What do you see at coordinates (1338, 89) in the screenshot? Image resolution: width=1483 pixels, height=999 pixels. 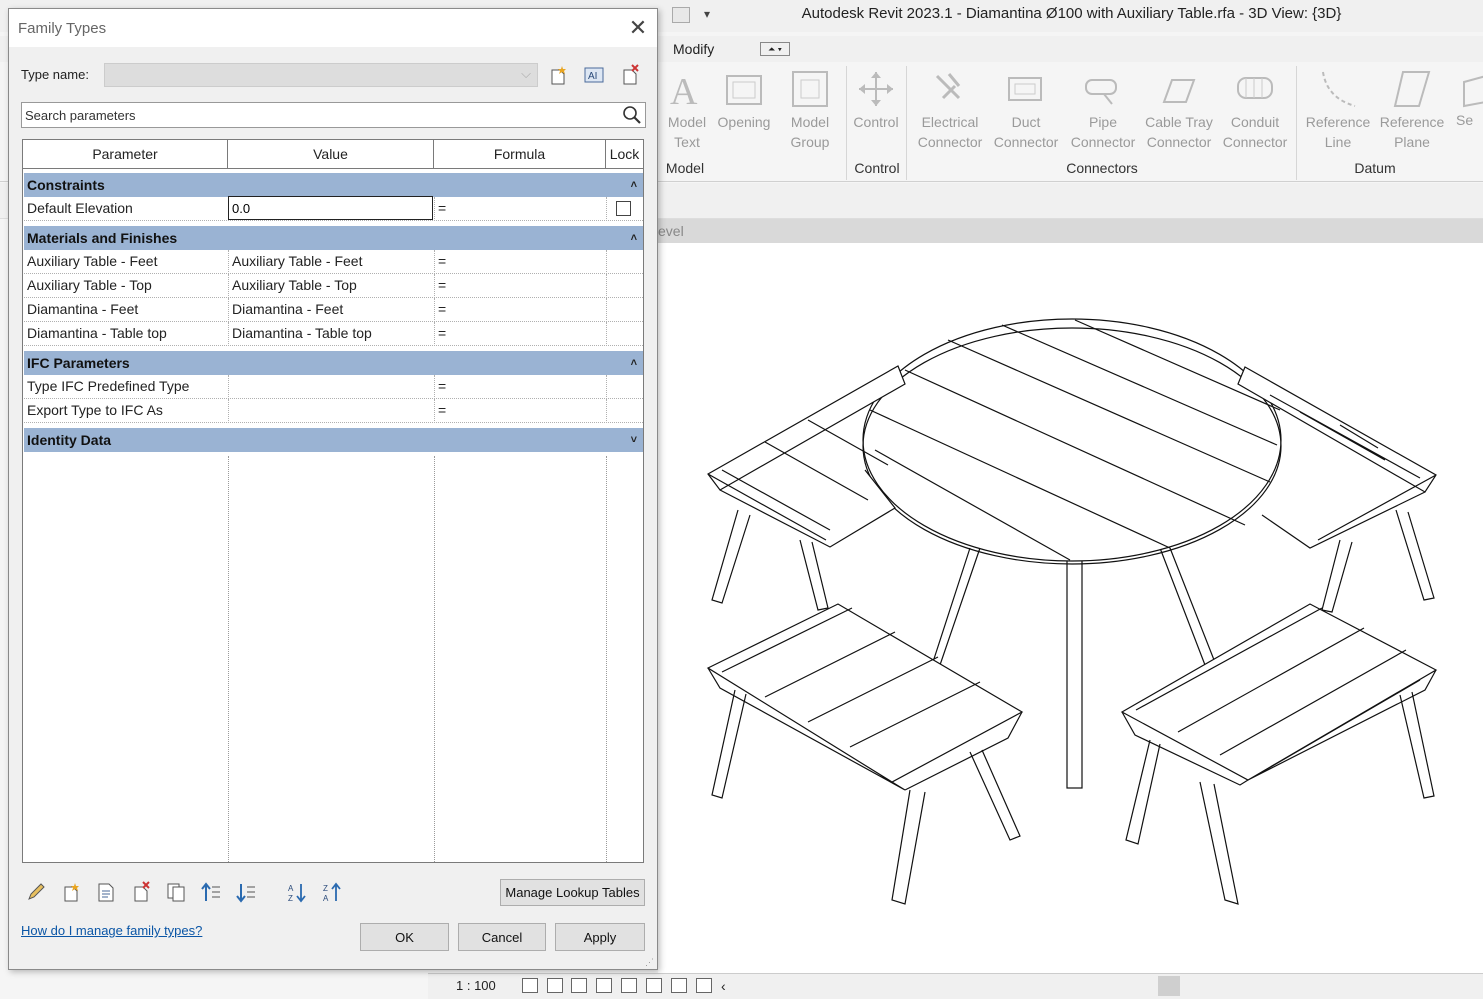 I see `reference-line-icon` at bounding box center [1338, 89].